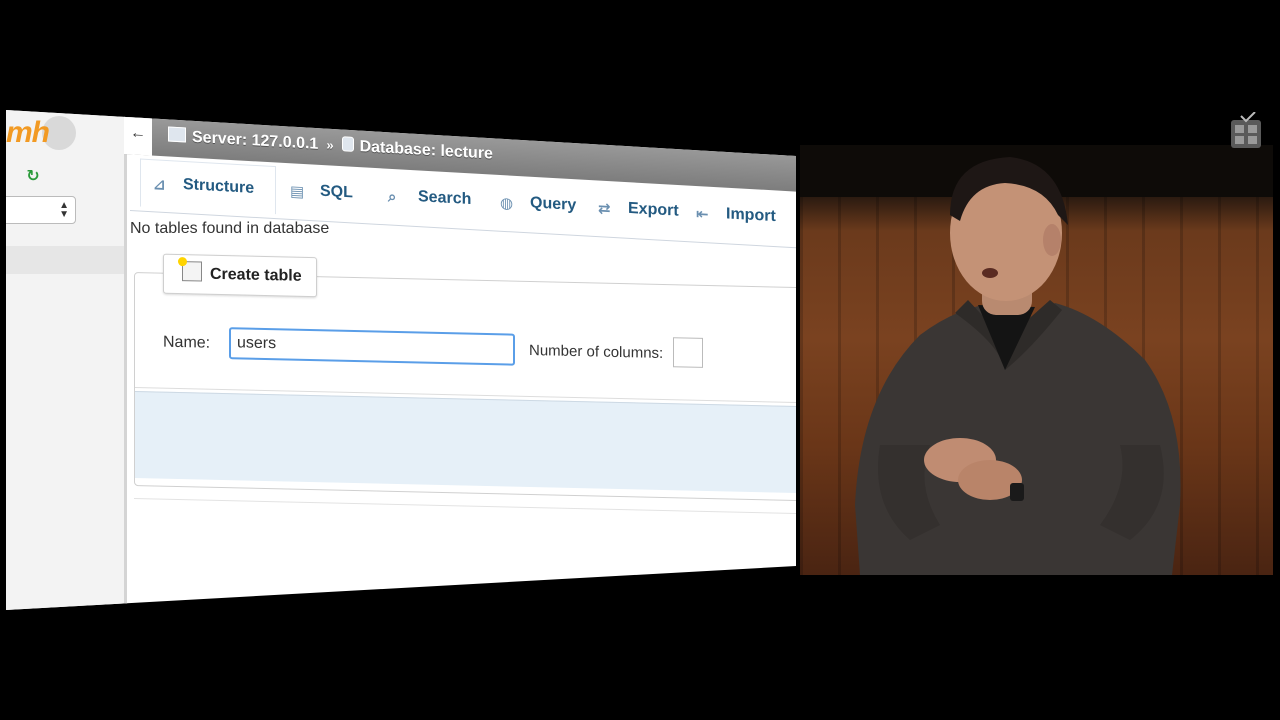  I want to click on create-table-icon, so click(192, 271).